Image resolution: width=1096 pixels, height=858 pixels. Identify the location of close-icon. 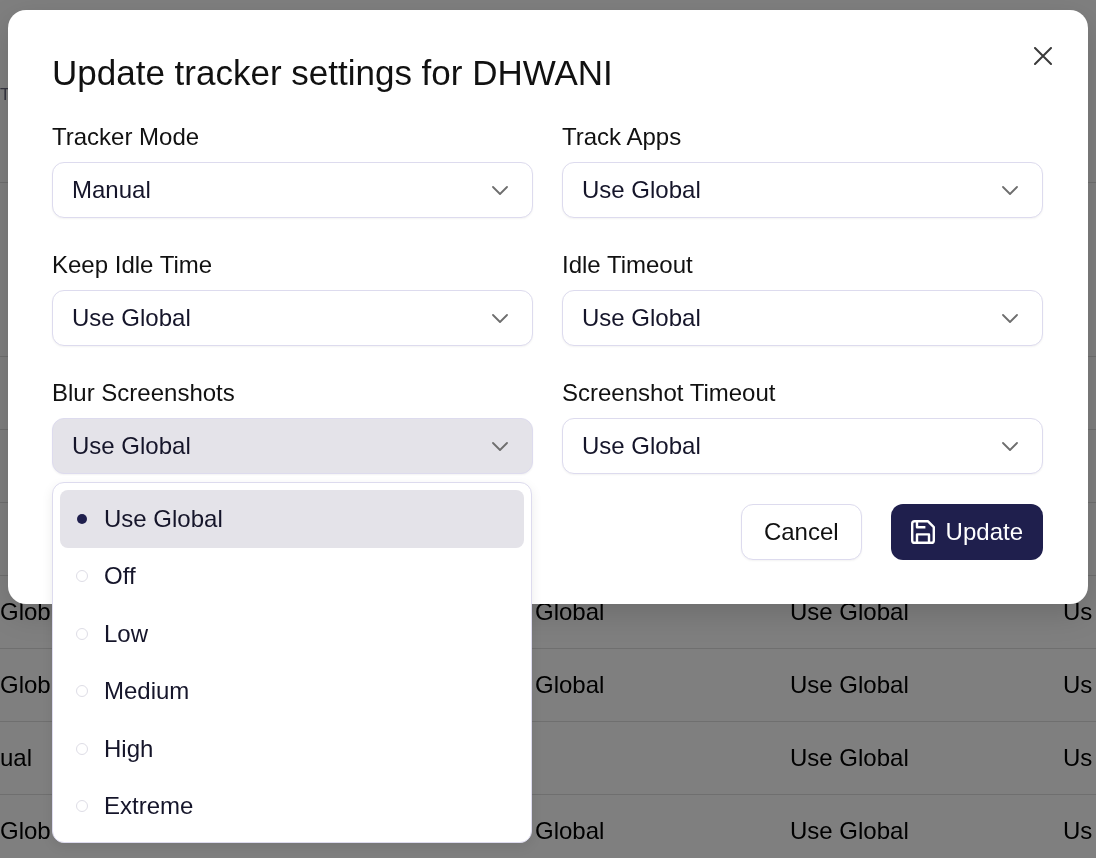
(1043, 56).